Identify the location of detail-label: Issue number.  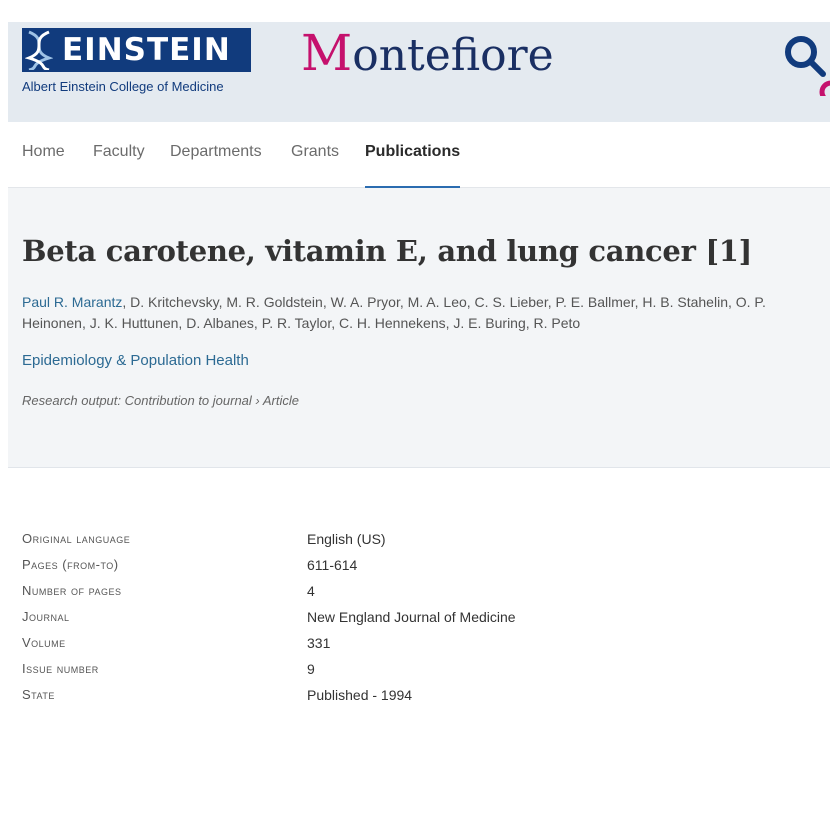
(60, 668).